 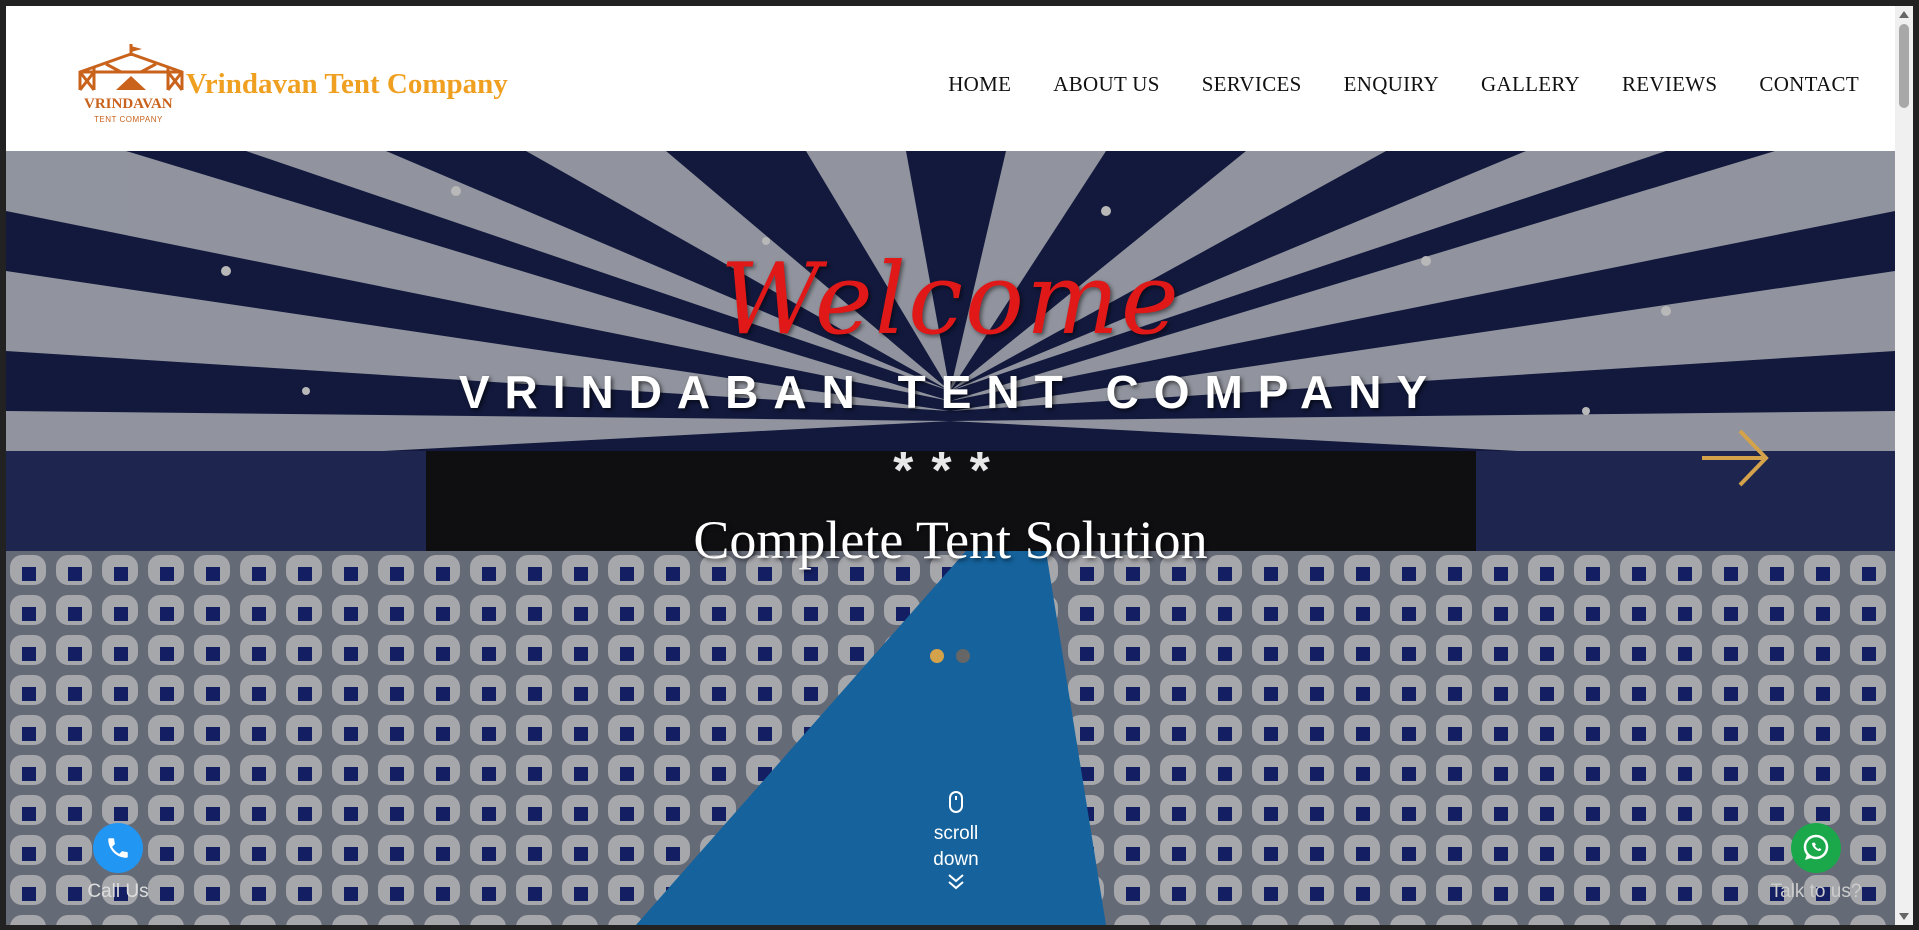 What do you see at coordinates (1904, 465) in the screenshot?
I see `page-scrollbar` at bounding box center [1904, 465].